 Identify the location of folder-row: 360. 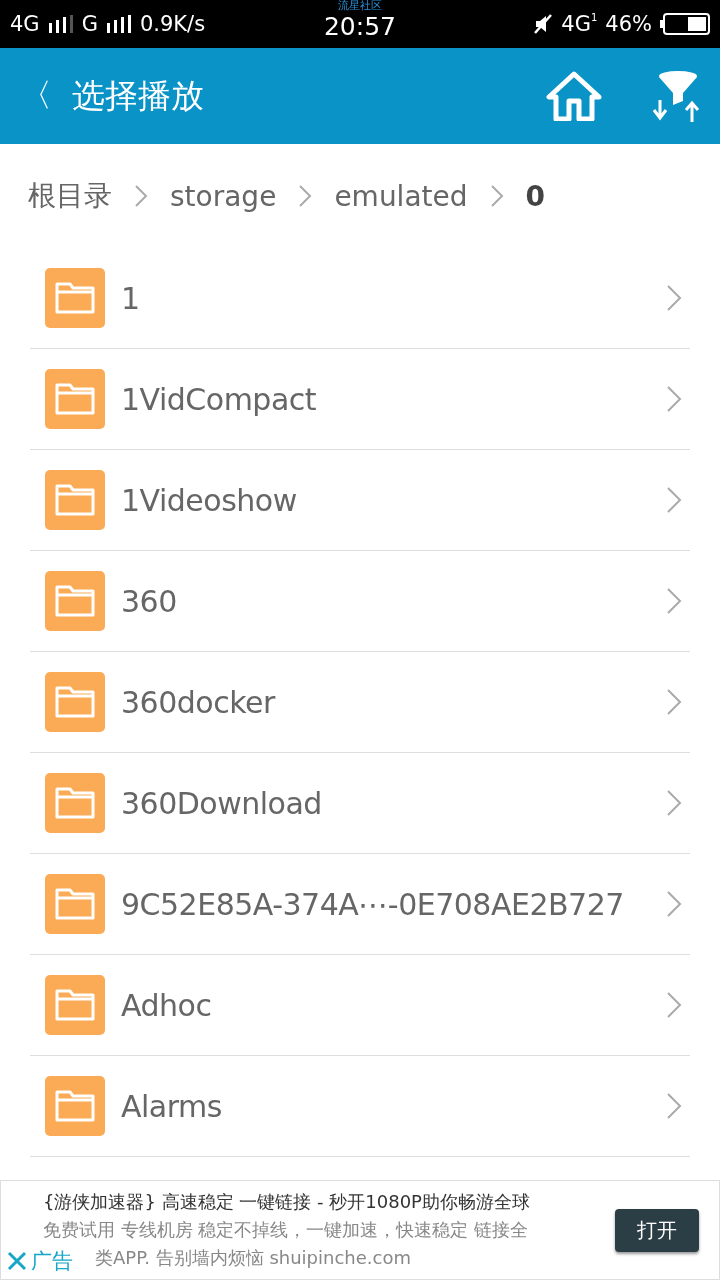
(360, 601).